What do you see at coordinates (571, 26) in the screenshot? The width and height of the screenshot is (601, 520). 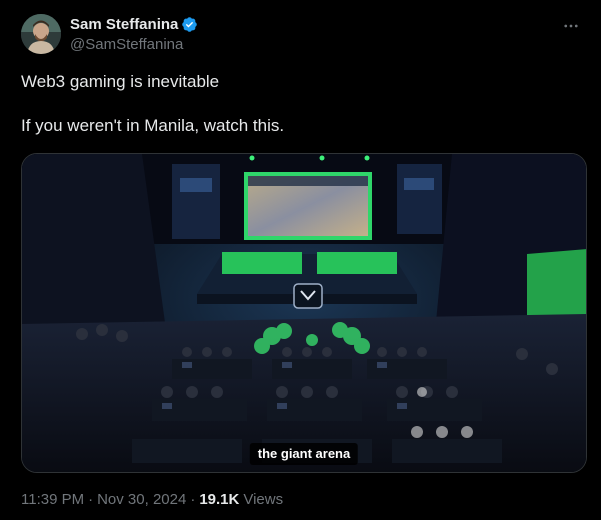 I see `more-horizontal-icon` at bounding box center [571, 26].